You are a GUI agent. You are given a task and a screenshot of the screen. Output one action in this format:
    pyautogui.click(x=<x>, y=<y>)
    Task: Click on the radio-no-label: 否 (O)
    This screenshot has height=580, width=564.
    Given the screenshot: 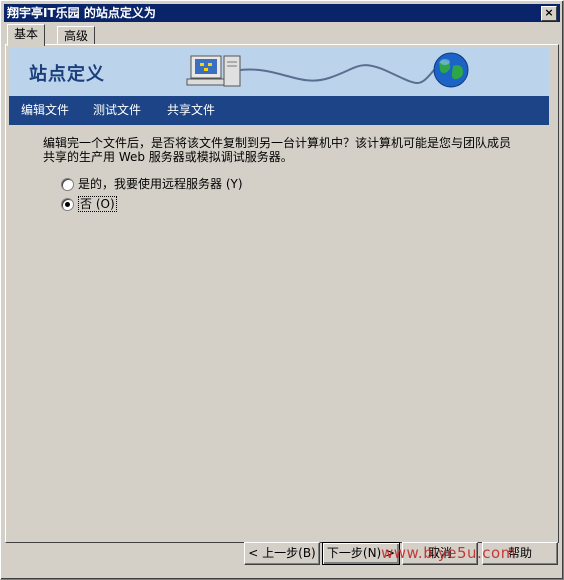 What is the action you would take?
    pyautogui.click(x=97, y=204)
    